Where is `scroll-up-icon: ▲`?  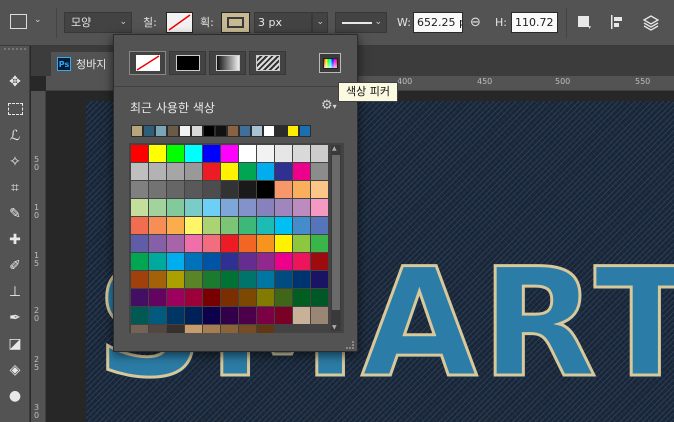
scroll-up-icon: ▲ is located at coordinates (334, 148).